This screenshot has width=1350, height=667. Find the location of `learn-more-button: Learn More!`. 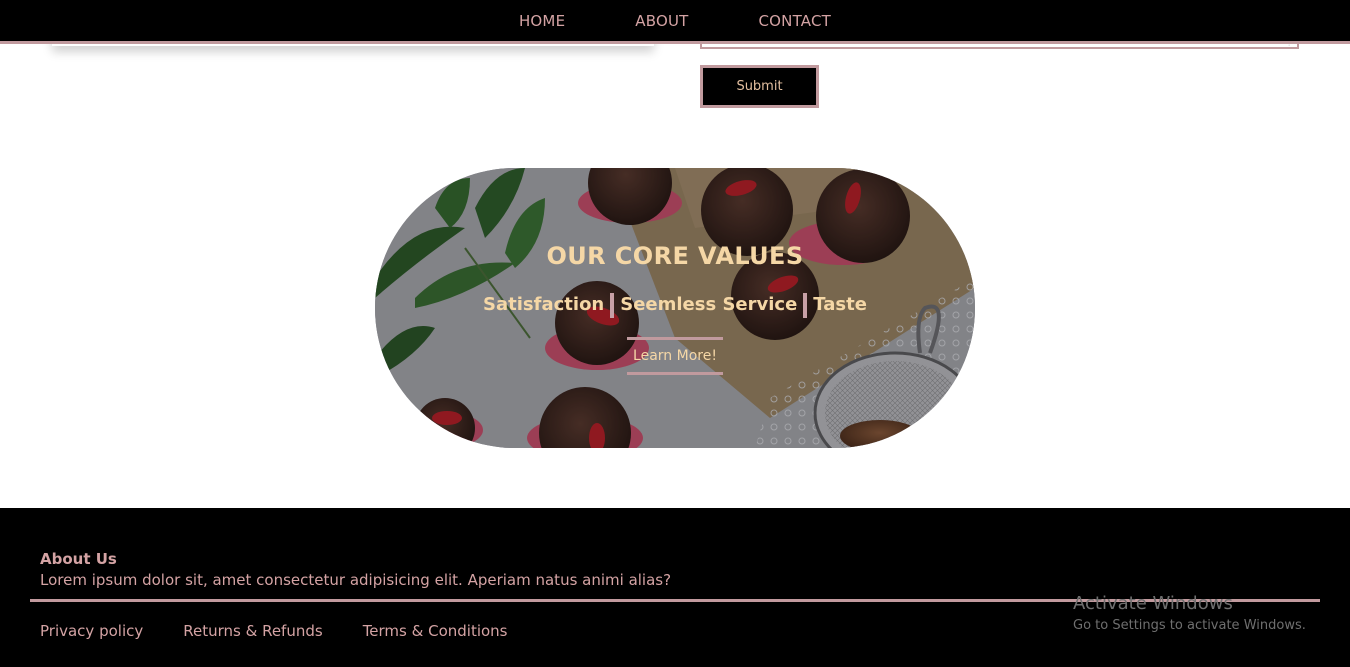

learn-more-button: Learn More! is located at coordinates (675, 356).